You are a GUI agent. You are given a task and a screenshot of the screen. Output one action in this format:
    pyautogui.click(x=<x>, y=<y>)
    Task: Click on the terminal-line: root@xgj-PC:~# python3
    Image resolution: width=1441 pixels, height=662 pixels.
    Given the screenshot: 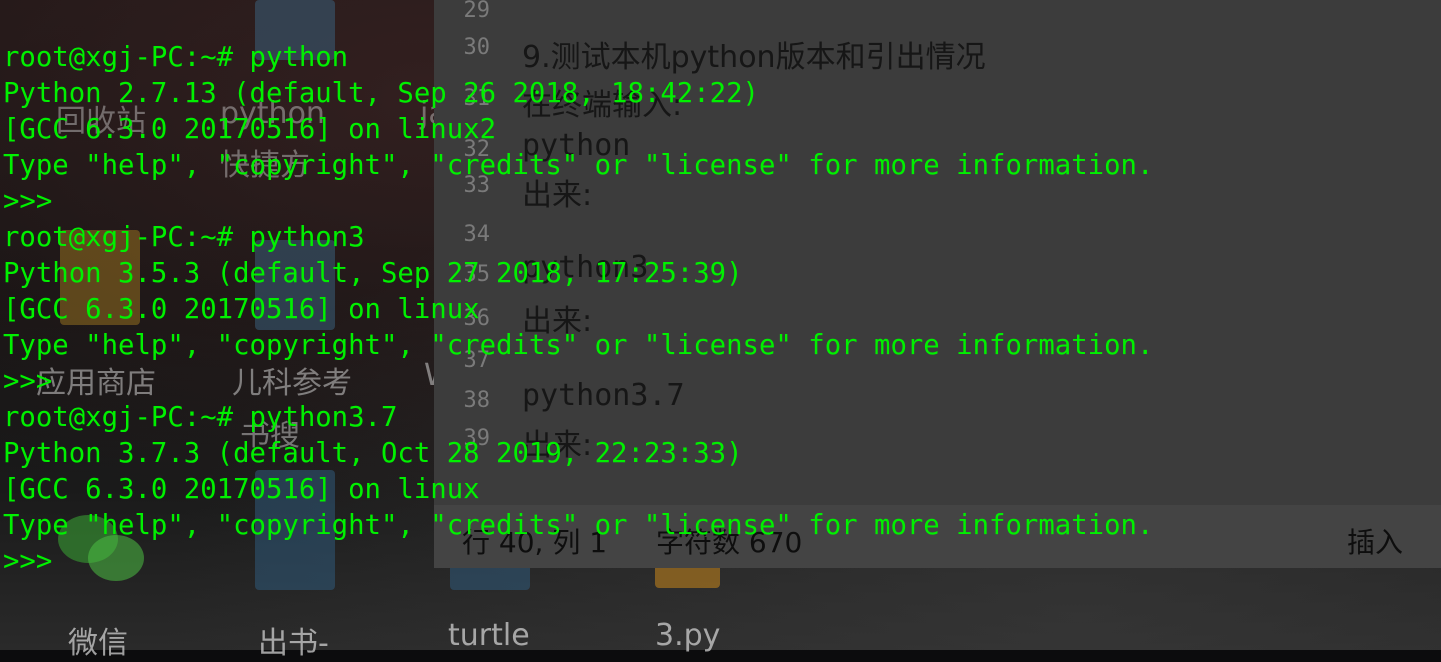 What is the action you would take?
    pyautogui.click(x=184, y=237)
    